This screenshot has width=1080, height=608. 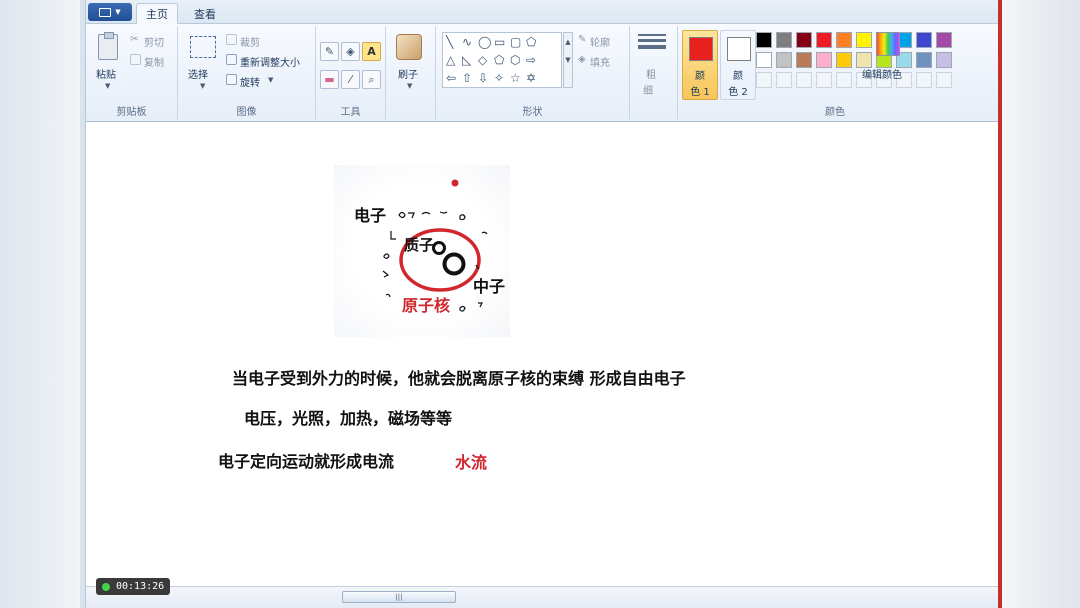 I want to click on brushes-button: 刷子, so click(x=408, y=73).